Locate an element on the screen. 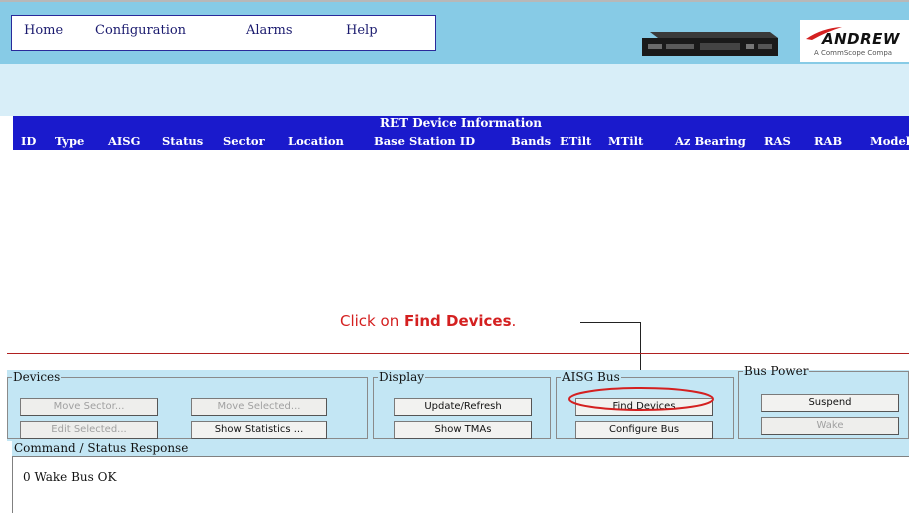 The width and height of the screenshot is (909, 513). col-location: Location is located at coordinates (316, 141).